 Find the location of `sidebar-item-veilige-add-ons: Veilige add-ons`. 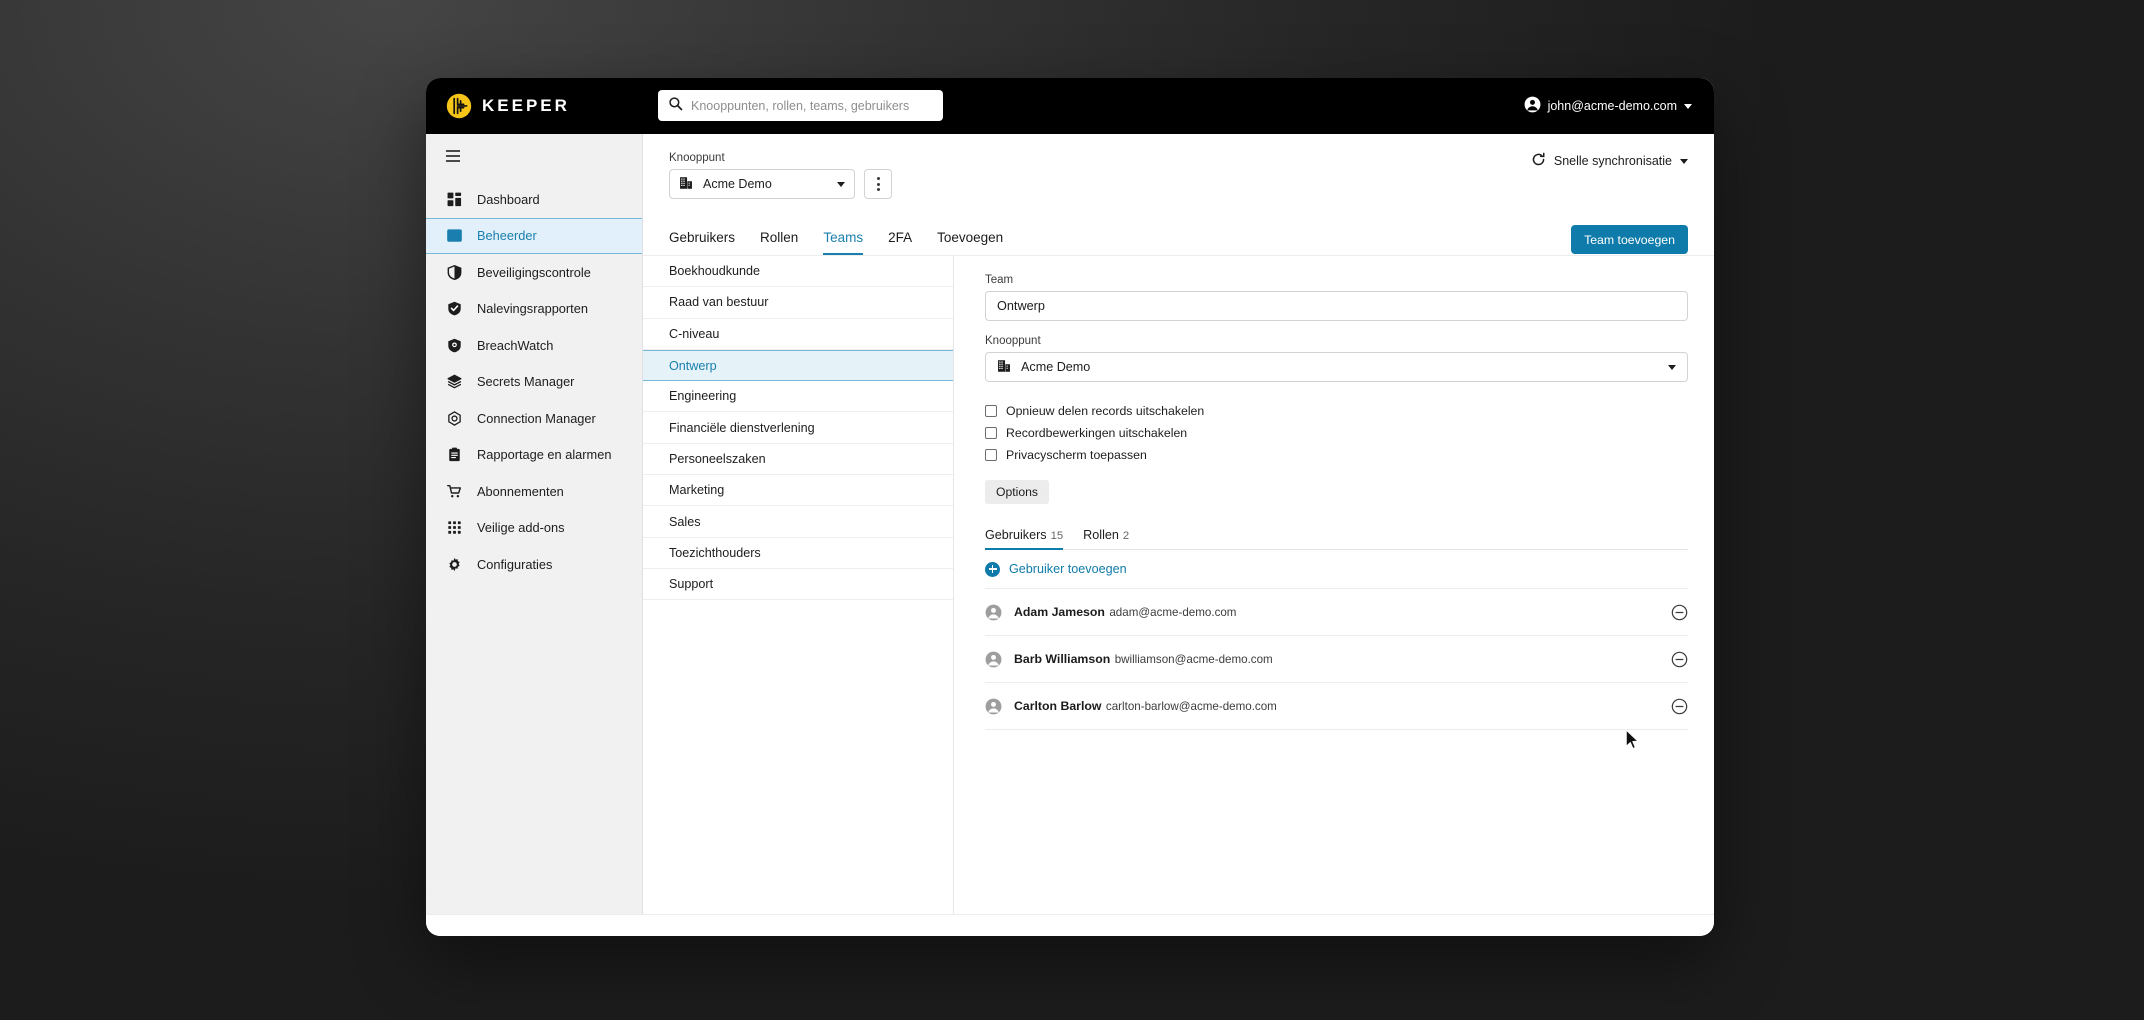

sidebar-item-veilige-add-ons: Veilige add-ons is located at coordinates (534, 528).